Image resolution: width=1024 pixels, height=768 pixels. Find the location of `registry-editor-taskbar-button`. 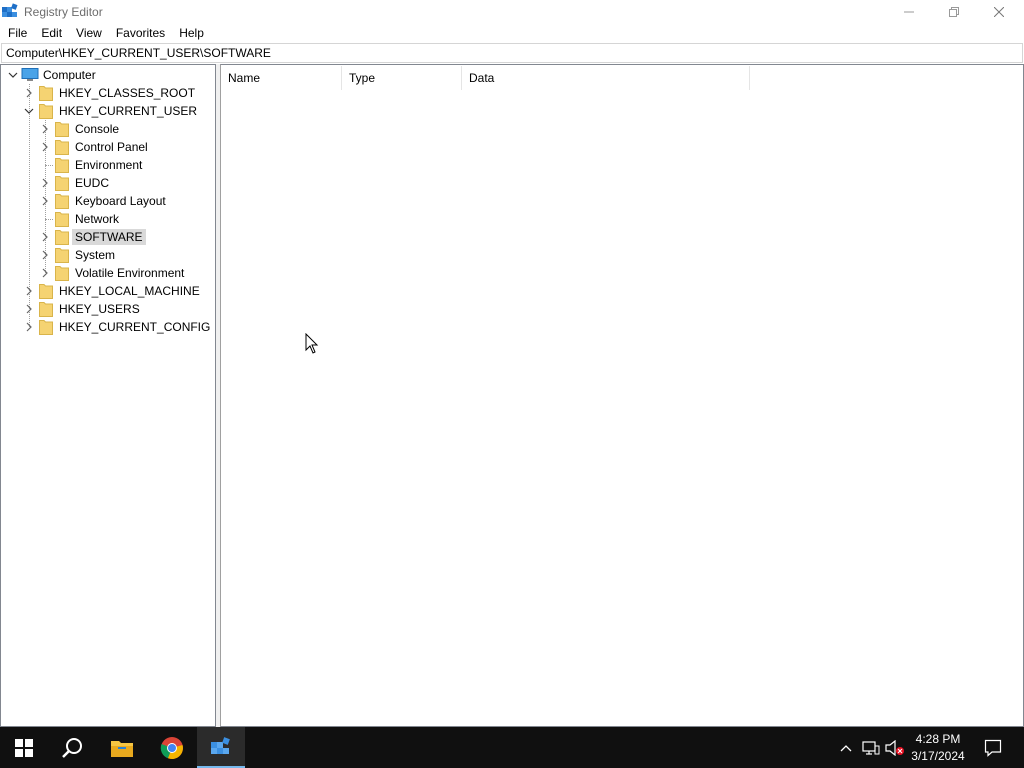

registry-editor-taskbar-button is located at coordinates (221, 747).